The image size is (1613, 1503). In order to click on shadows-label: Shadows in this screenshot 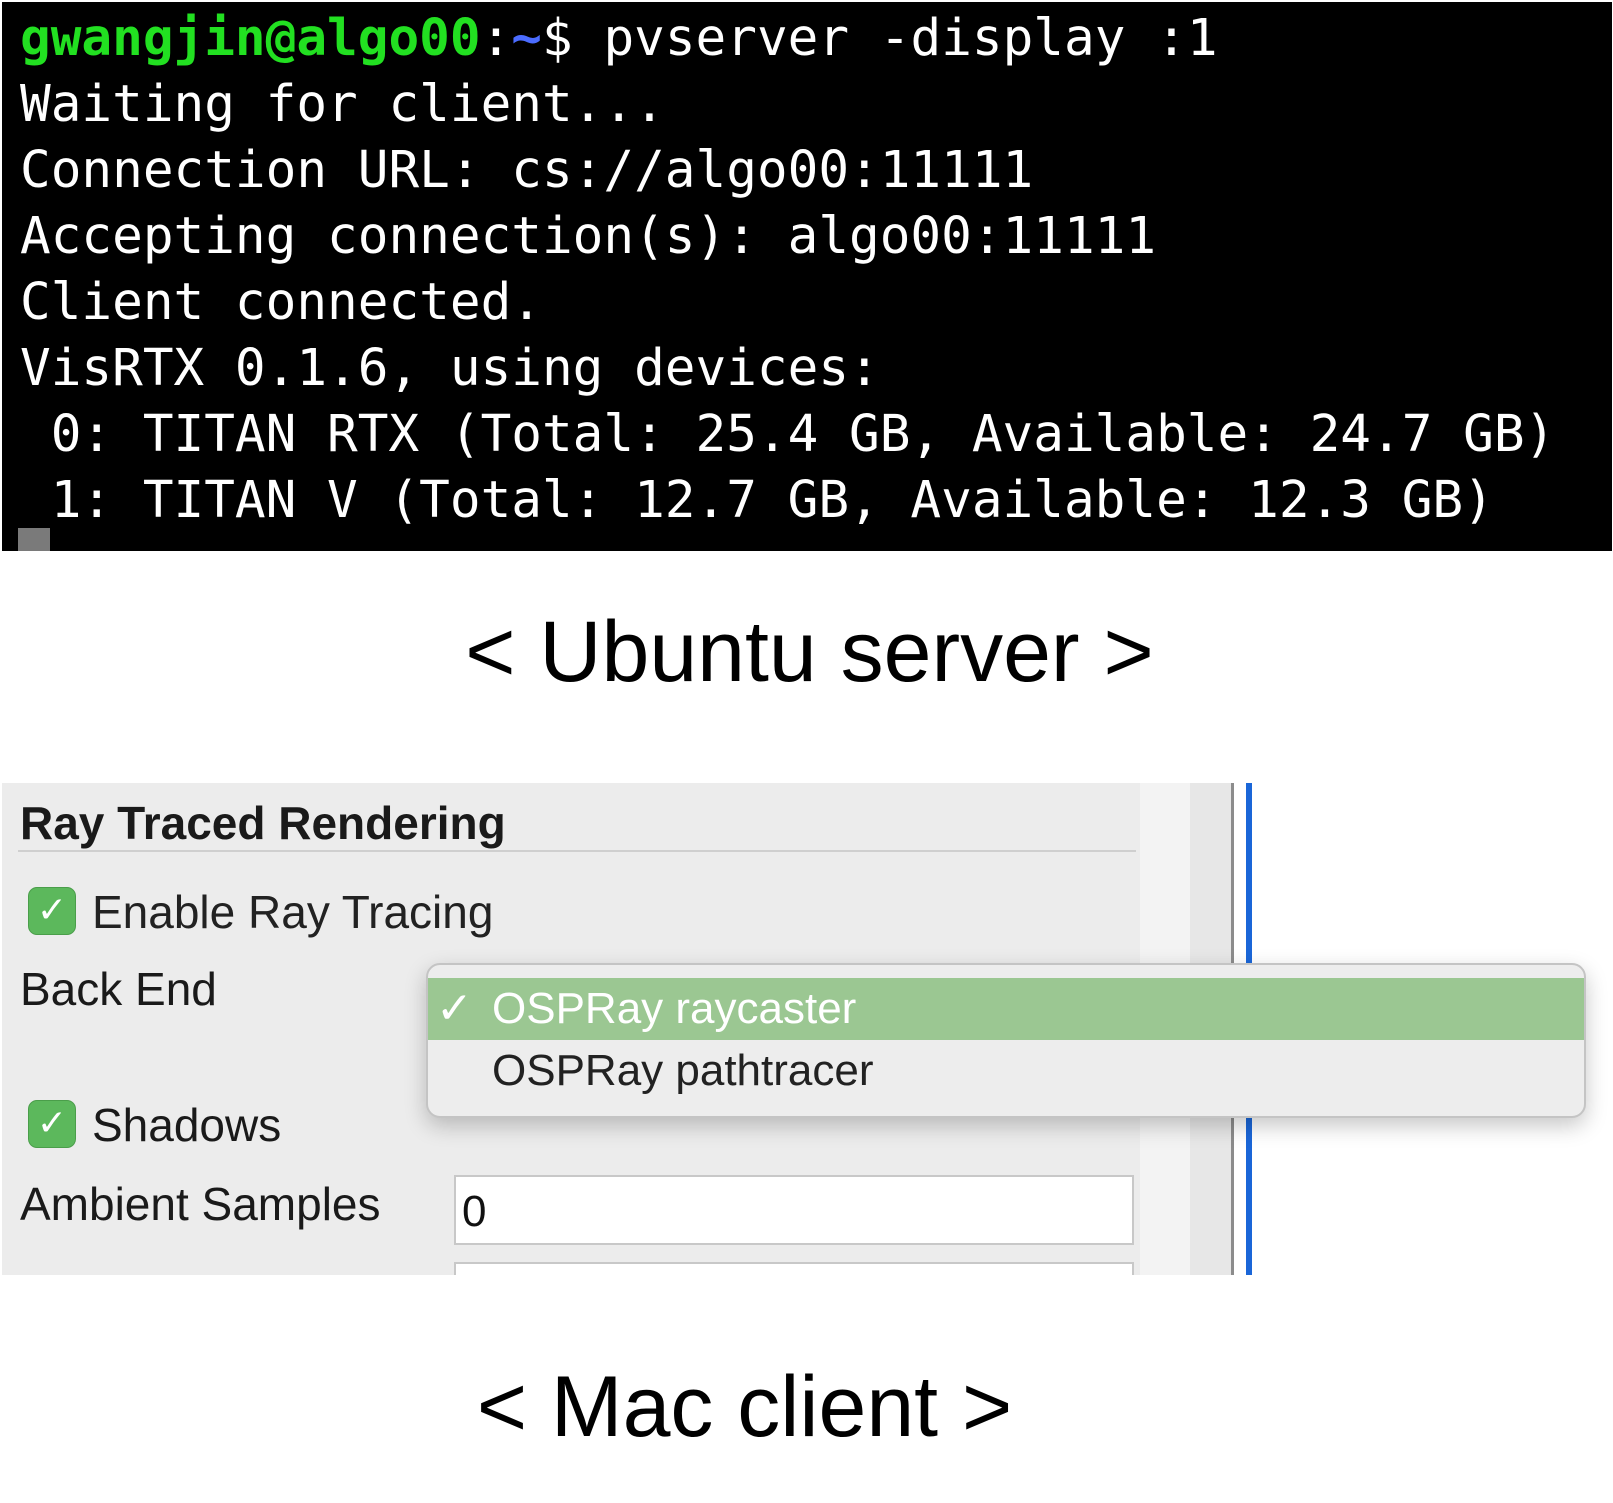, I will do `click(186, 1125)`.